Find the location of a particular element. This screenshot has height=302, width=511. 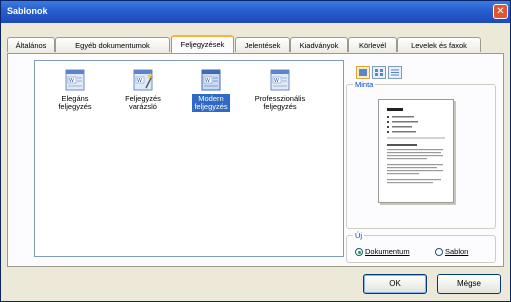

wizard-template-icon: W is located at coordinates (143, 80).